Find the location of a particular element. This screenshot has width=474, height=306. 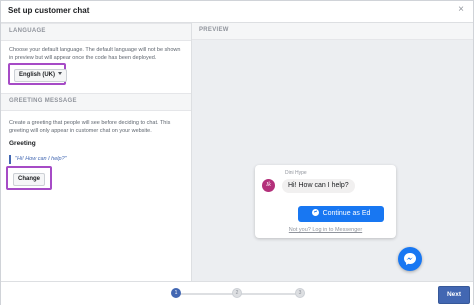

greeting-heading: GREETING MESSAGE is located at coordinates (43, 101).